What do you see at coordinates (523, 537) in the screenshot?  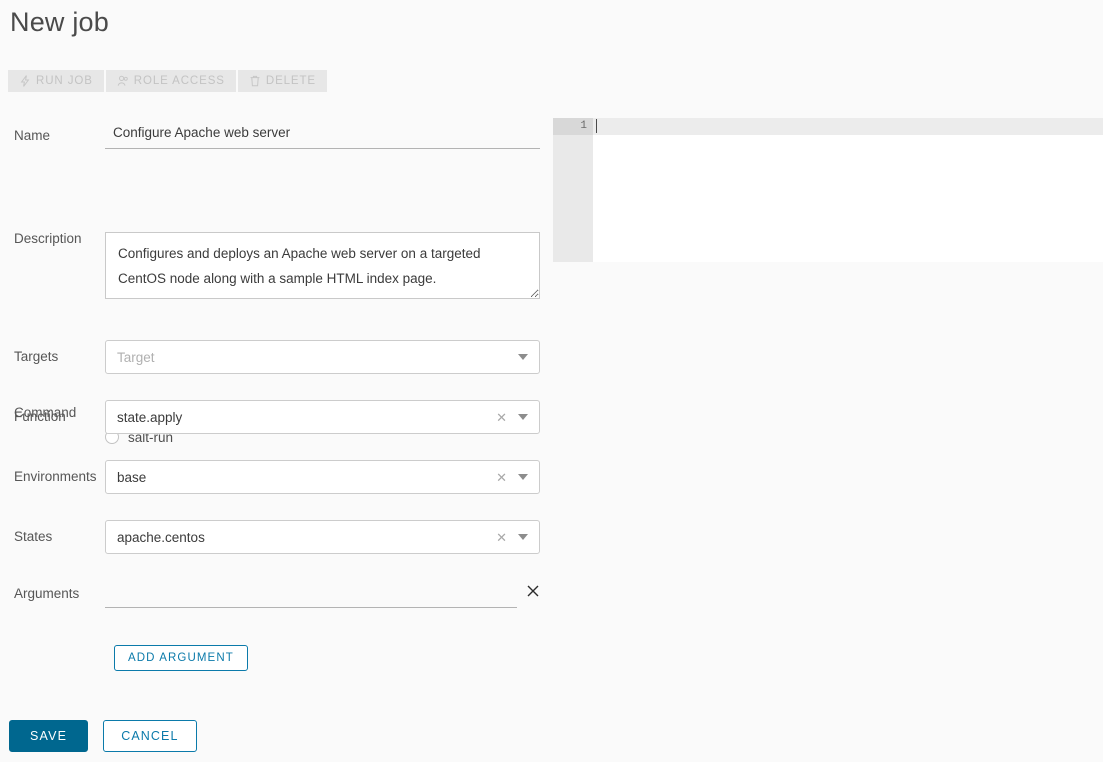 I see `chevron-down-icon-states` at bounding box center [523, 537].